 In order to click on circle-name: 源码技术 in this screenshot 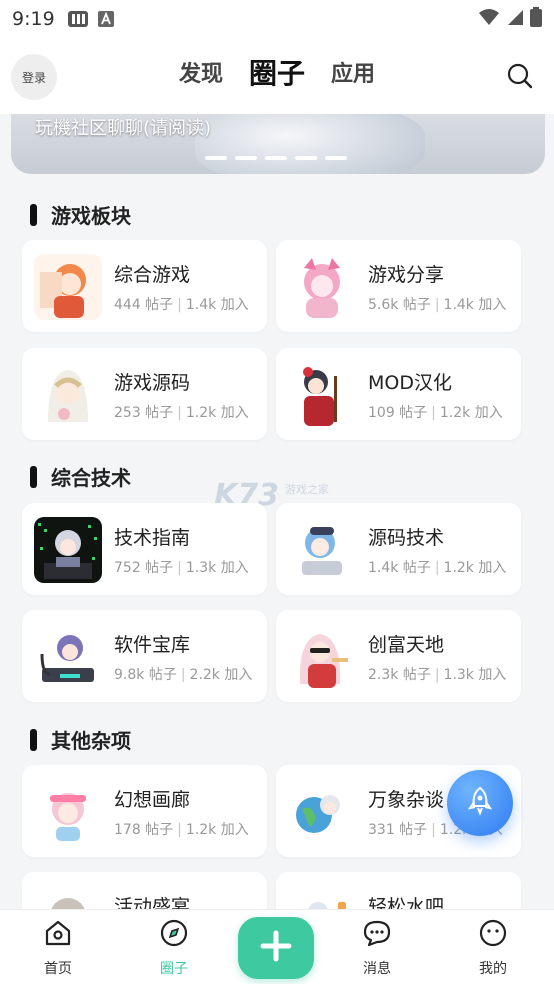, I will do `click(406, 538)`.